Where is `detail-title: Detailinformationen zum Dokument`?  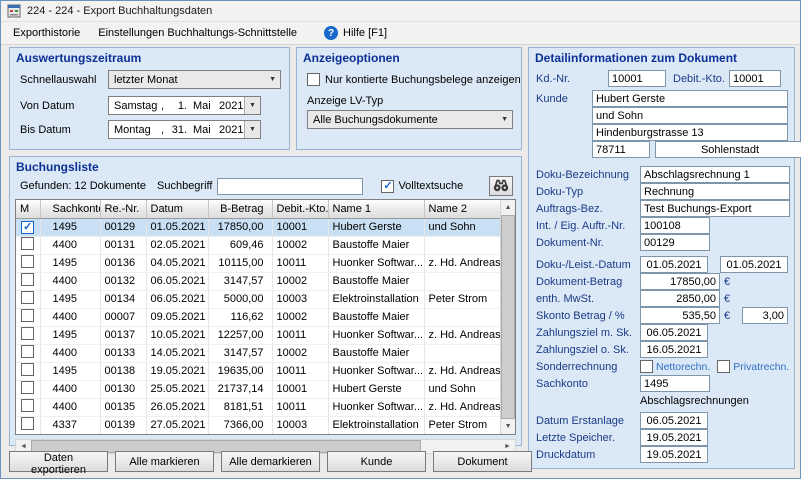
detail-title: Detailinformationen zum Dokument is located at coordinates (636, 58).